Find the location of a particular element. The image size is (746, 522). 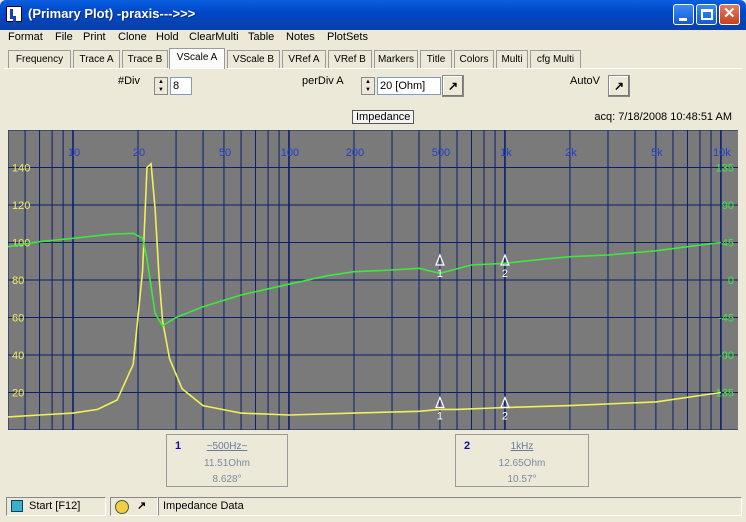

tab-vscale-a: VScale A is located at coordinates (197, 58).